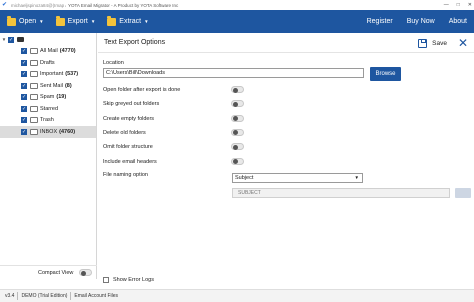 The width and height of the screenshot is (474, 302). Describe the element at coordinates (244, 178) in the screenshot. I see `file-naming-value: Subject` at that location.